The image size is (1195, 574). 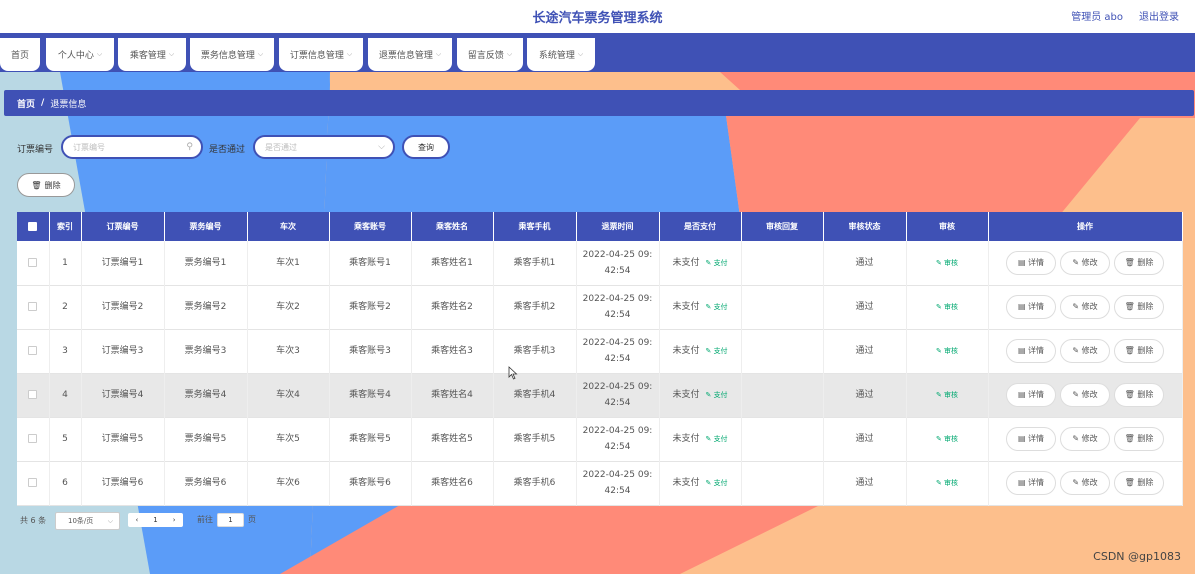 I want to click on current-page: 1, so click(x=155, y=520).